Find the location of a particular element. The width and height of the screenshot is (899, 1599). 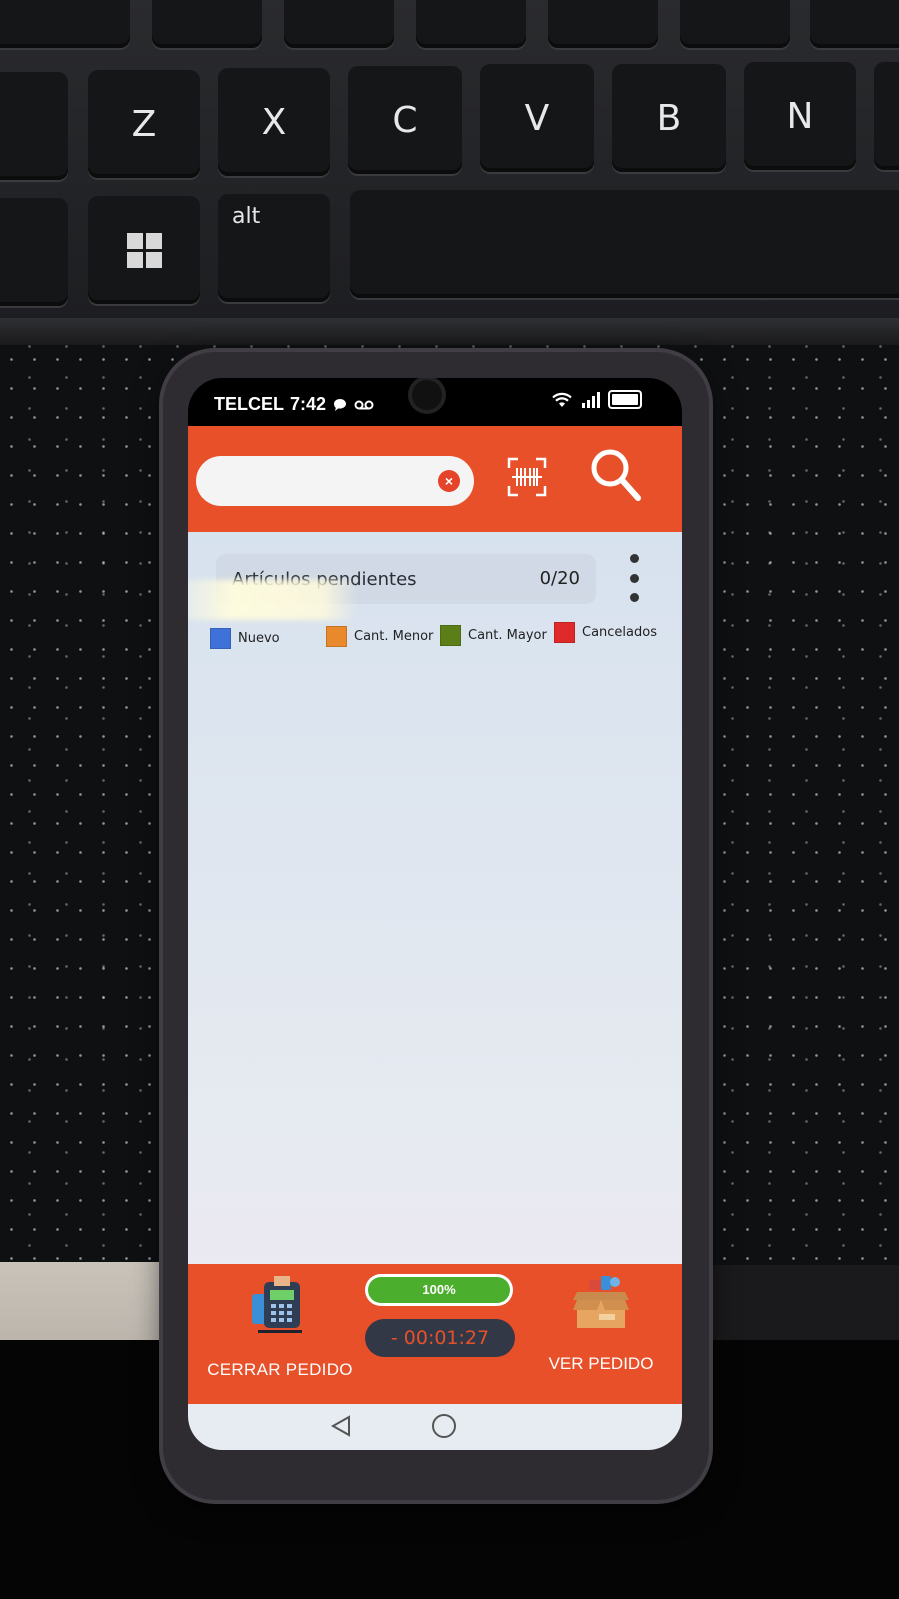

legend-label: Cant. Menor is located at coordinates (394, 636).